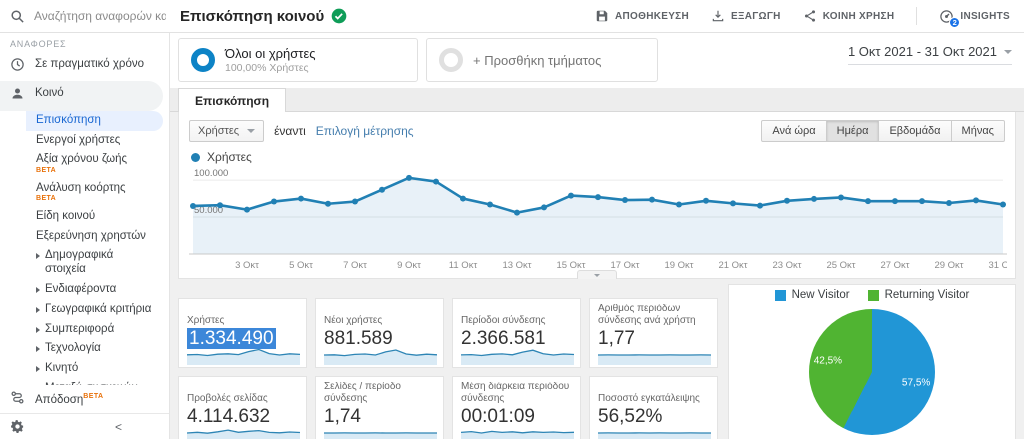  I want to click on person-icon, so click(17, 95).